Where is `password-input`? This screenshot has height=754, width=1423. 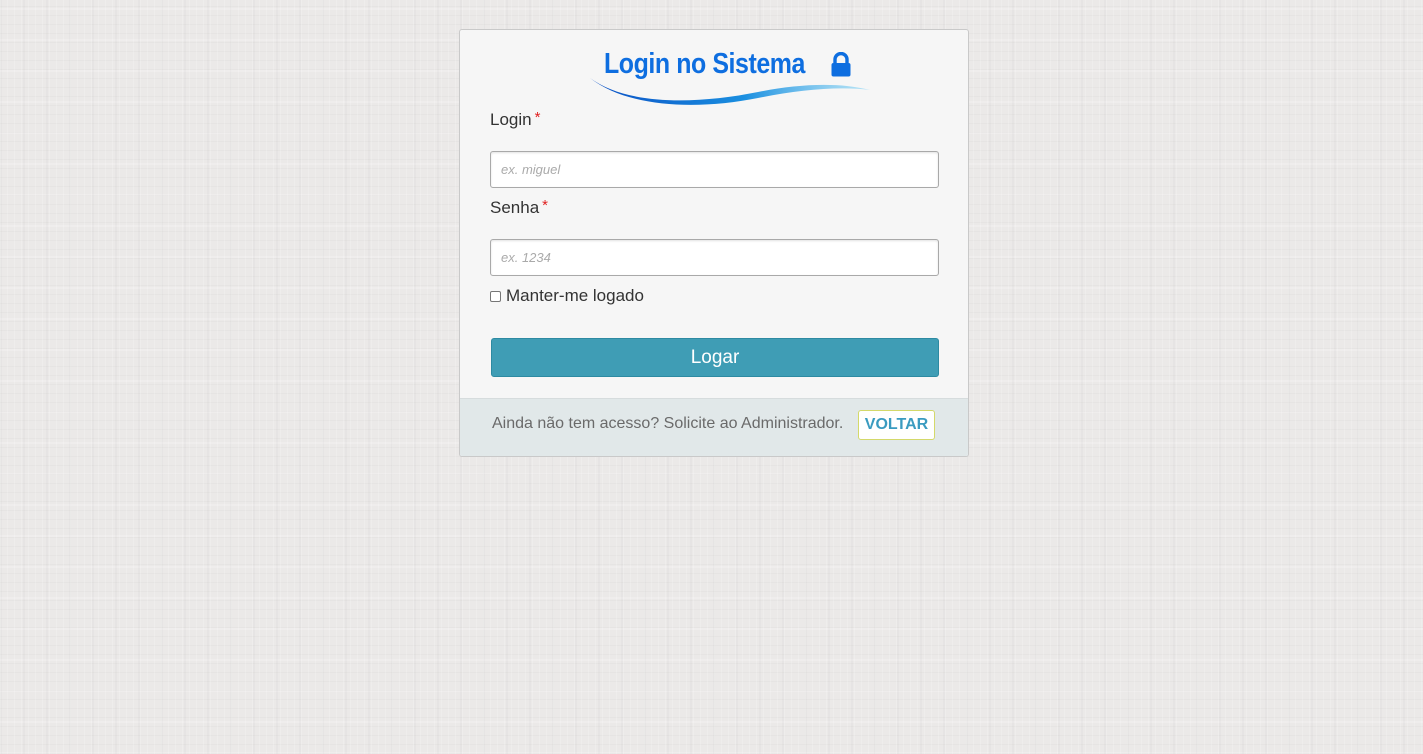
password-input is located at coordinates (714, 257).